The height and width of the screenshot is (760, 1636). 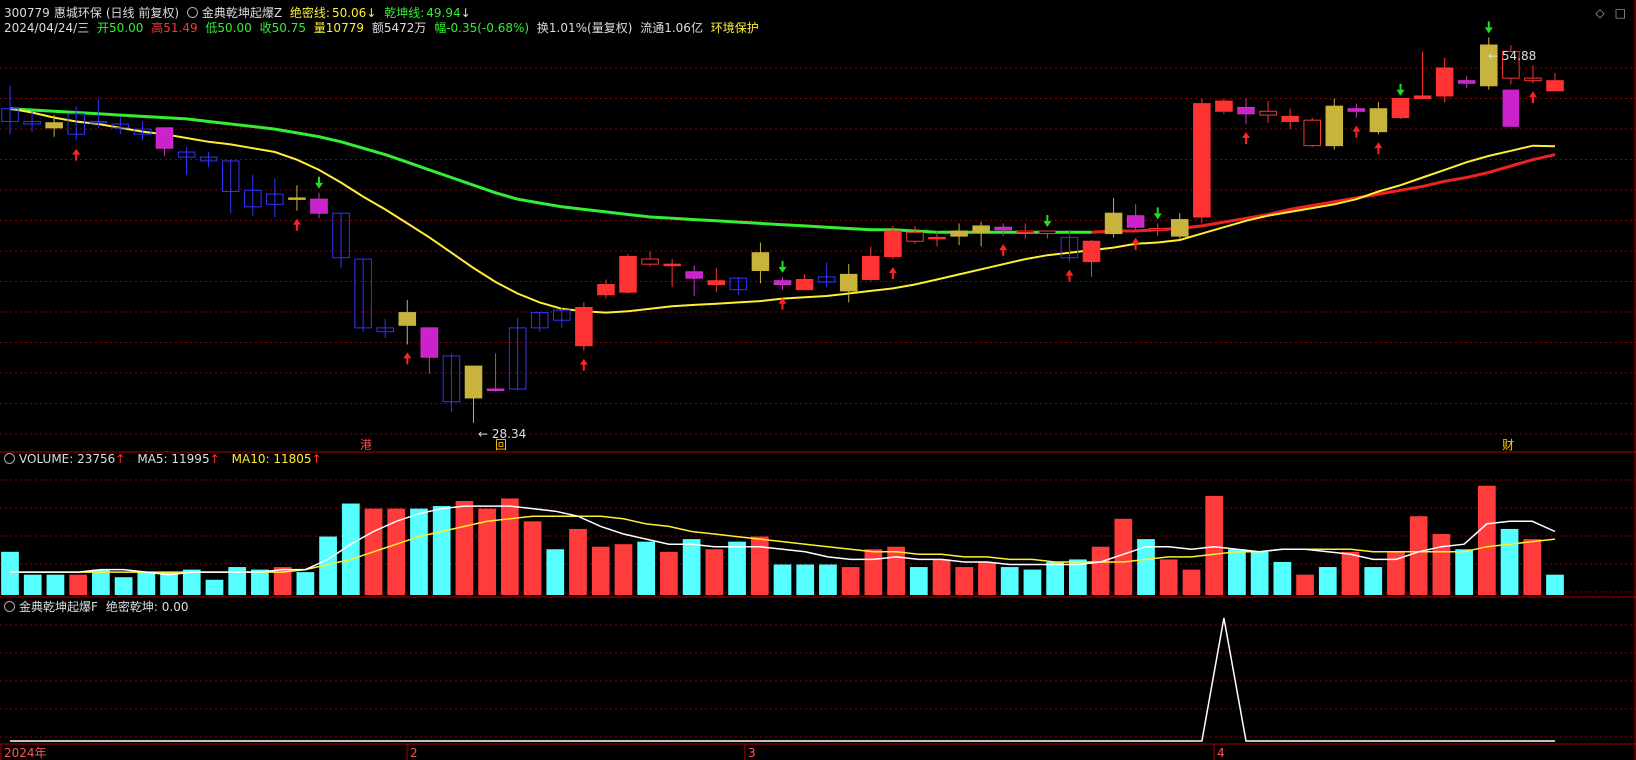 I want to click on ma-green-line, so click(x=550, y=170).